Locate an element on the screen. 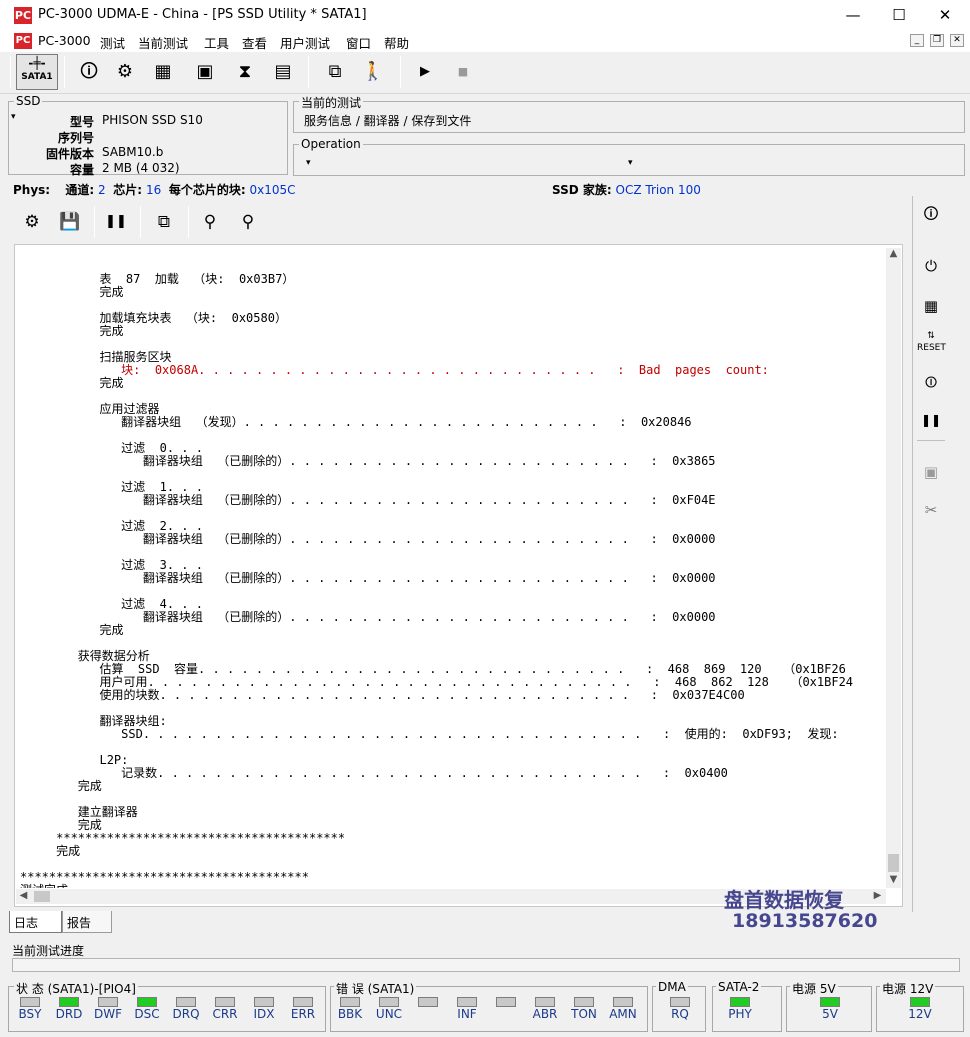 This screenshot has height=1037, width=970. blocks-value: 0x105C is located at coordinates (272, 190).